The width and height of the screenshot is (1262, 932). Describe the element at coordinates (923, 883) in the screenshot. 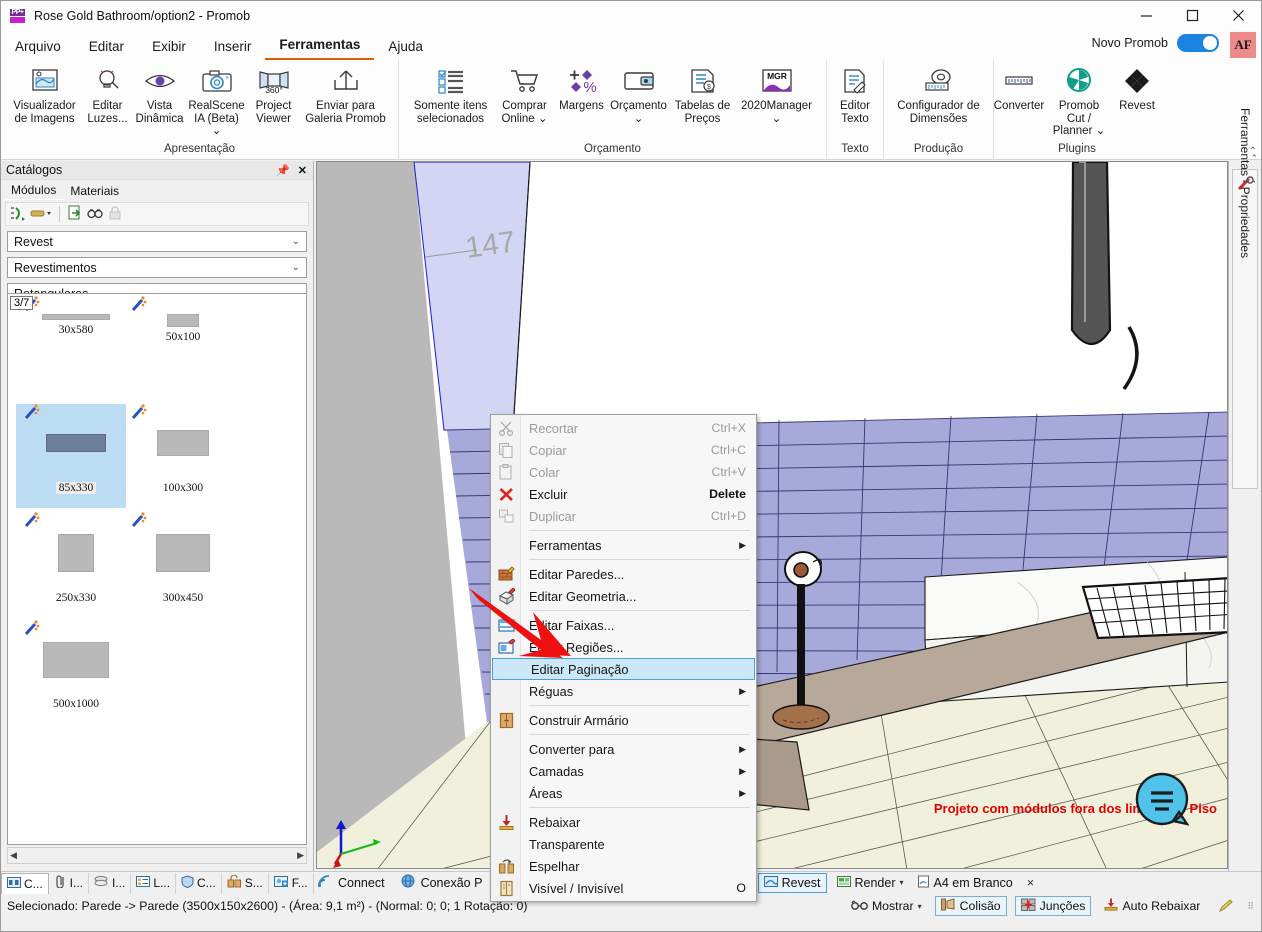

I see `page-icon` at that location.